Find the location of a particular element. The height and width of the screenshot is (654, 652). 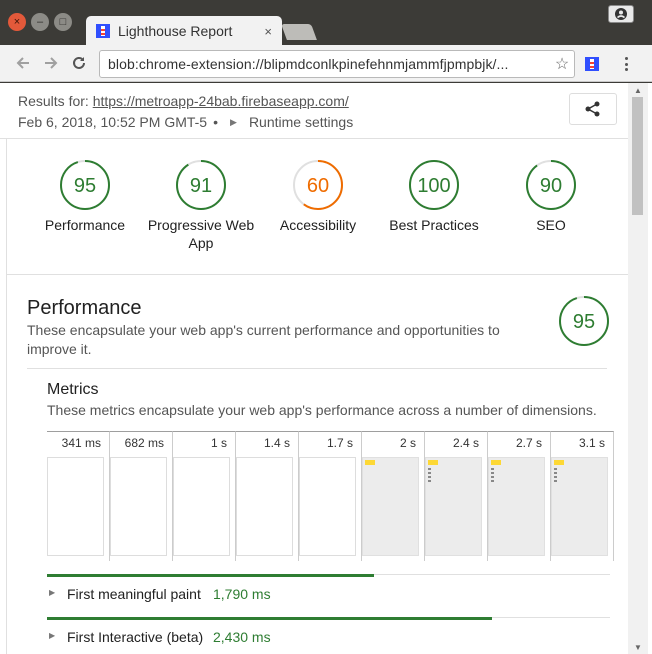

metric-value: 1,790 ms is located at coordinates (242, 594).